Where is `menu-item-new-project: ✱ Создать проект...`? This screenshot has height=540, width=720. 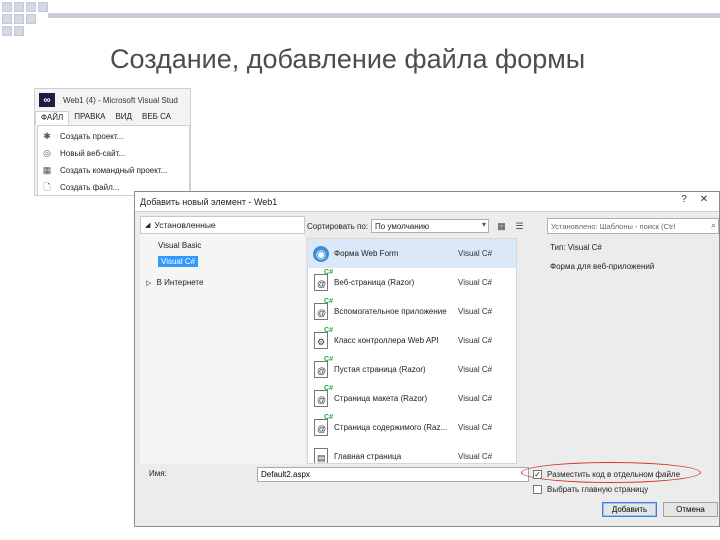 menu-item-new-project: ✱ Создать проект... is located at coordinates (113, 136).